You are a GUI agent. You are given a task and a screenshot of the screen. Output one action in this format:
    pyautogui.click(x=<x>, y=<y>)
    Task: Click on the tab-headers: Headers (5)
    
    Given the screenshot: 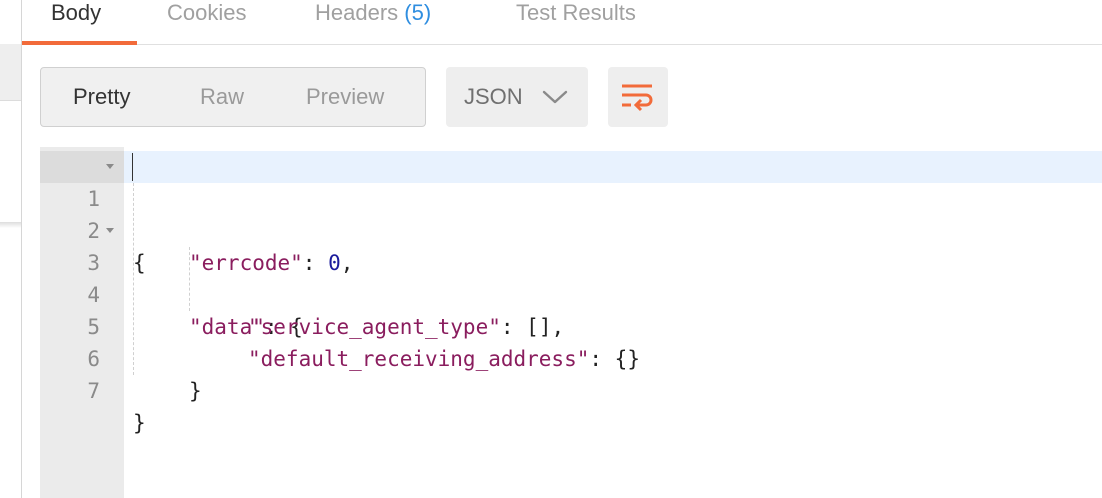 What is the action you would take?
    pyautogui.click(x=373, y=22)
    